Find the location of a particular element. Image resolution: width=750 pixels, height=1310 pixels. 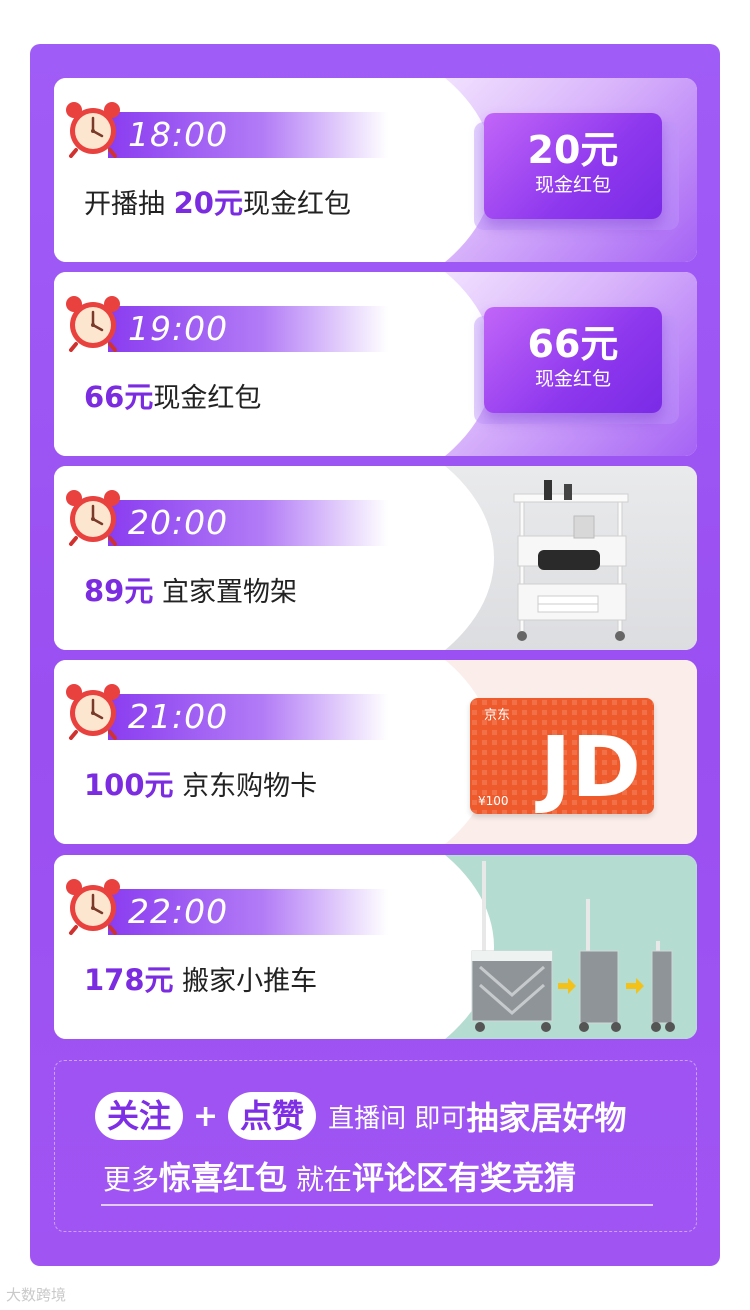

card-overlay: 21:00 100元 京东购物卡 is located at coordinates (375, 752).